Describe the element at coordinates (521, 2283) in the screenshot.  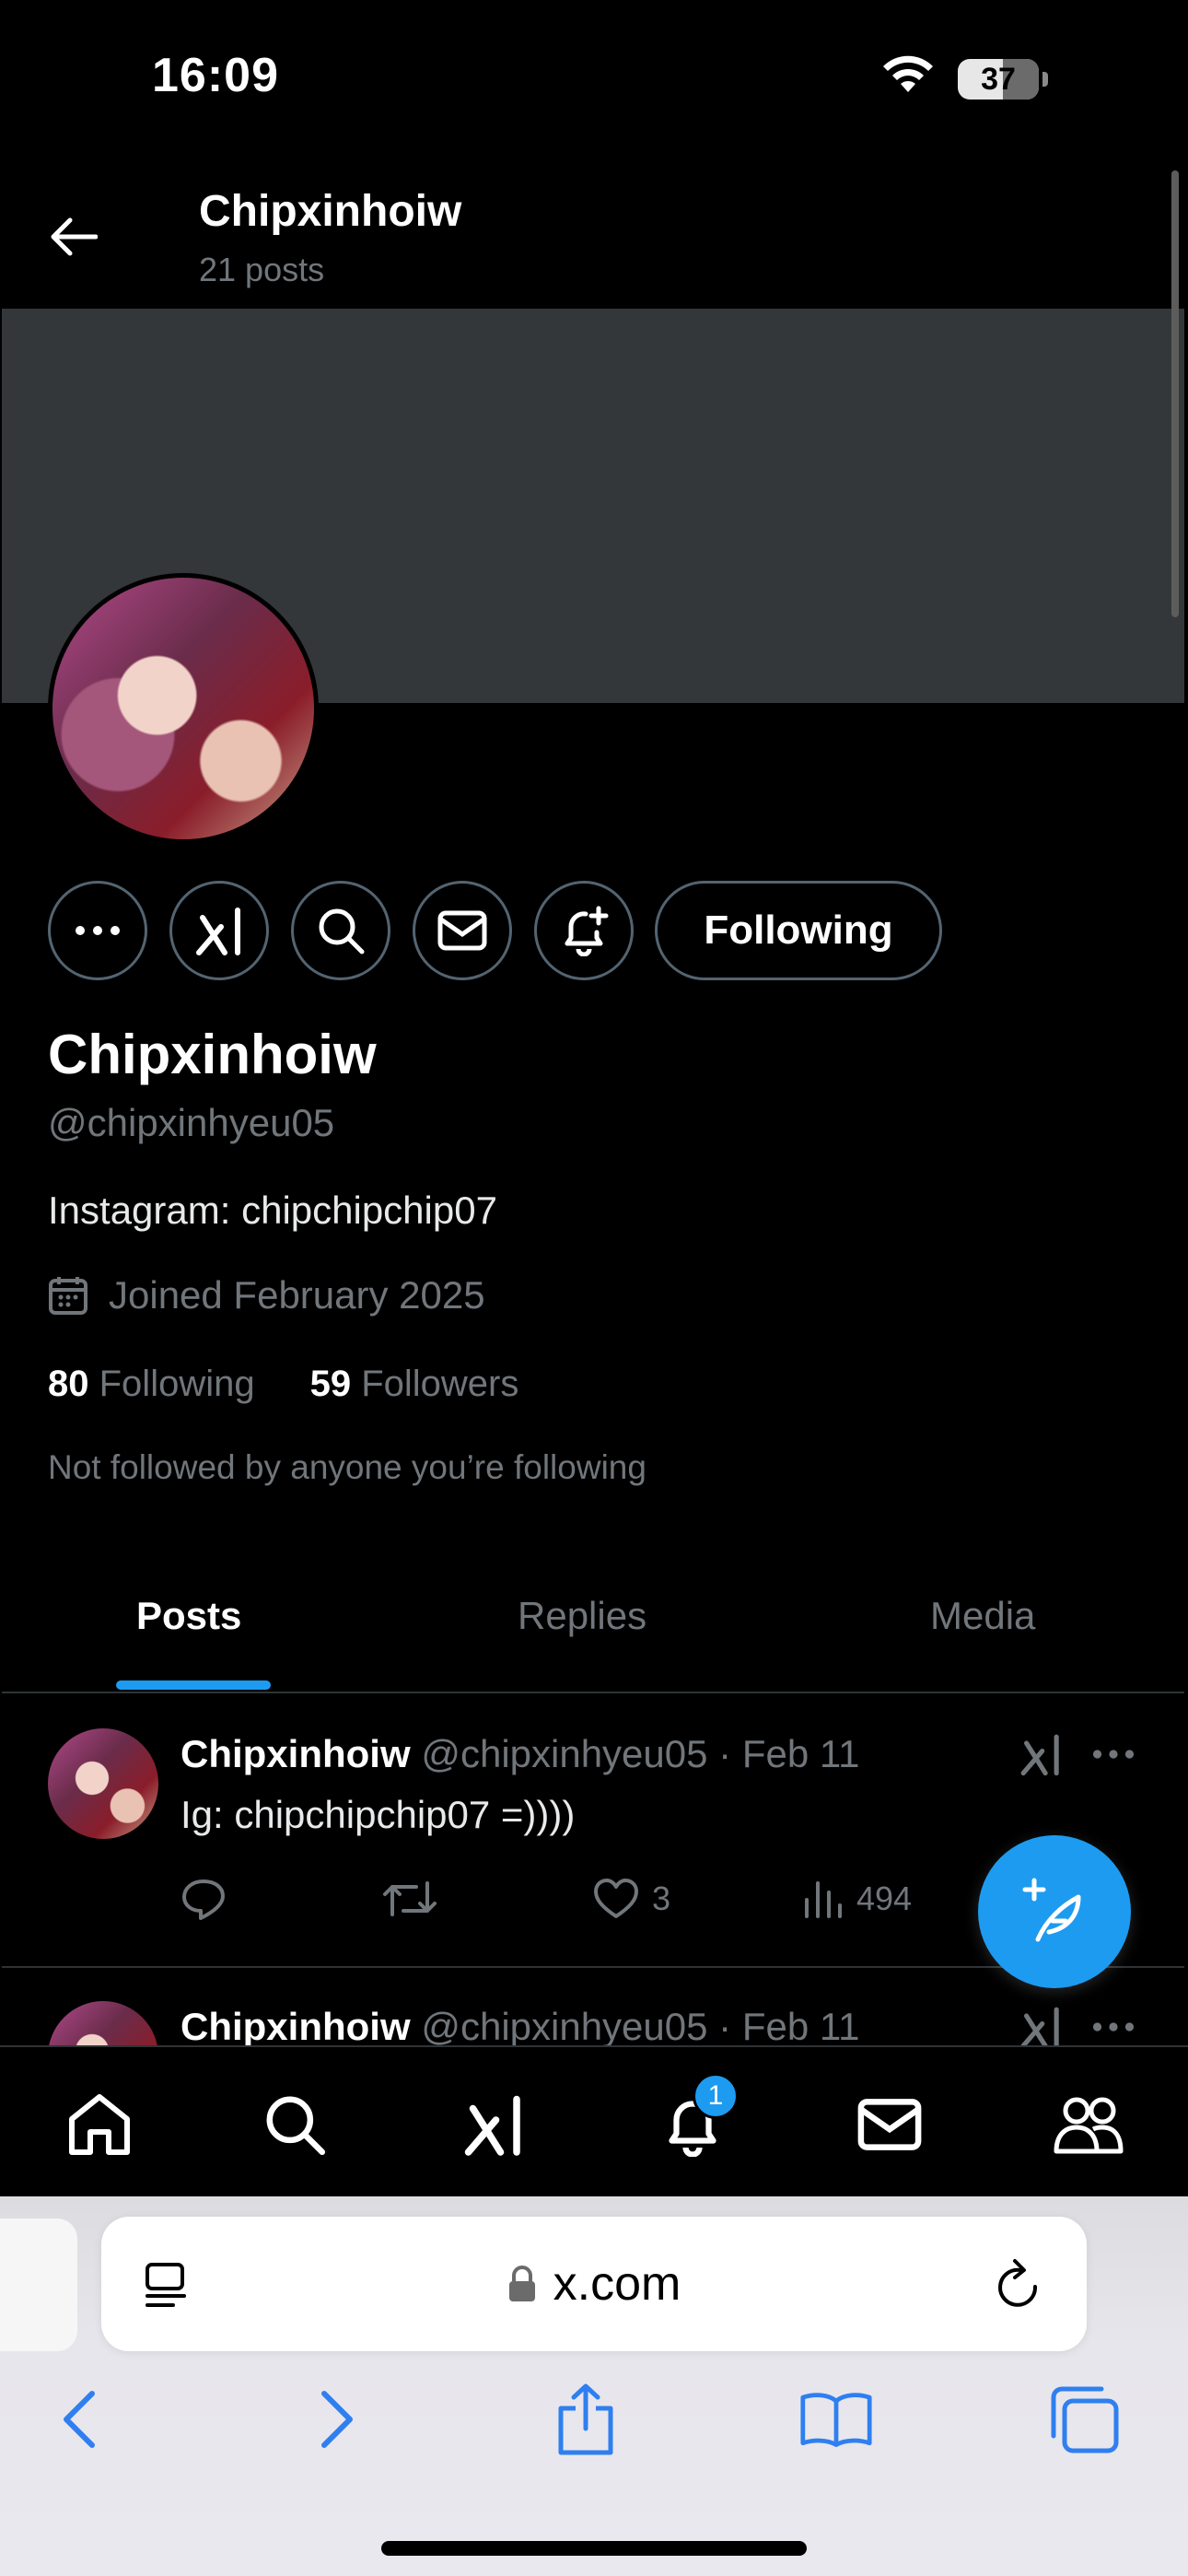
I see `lock-icon` at that location.